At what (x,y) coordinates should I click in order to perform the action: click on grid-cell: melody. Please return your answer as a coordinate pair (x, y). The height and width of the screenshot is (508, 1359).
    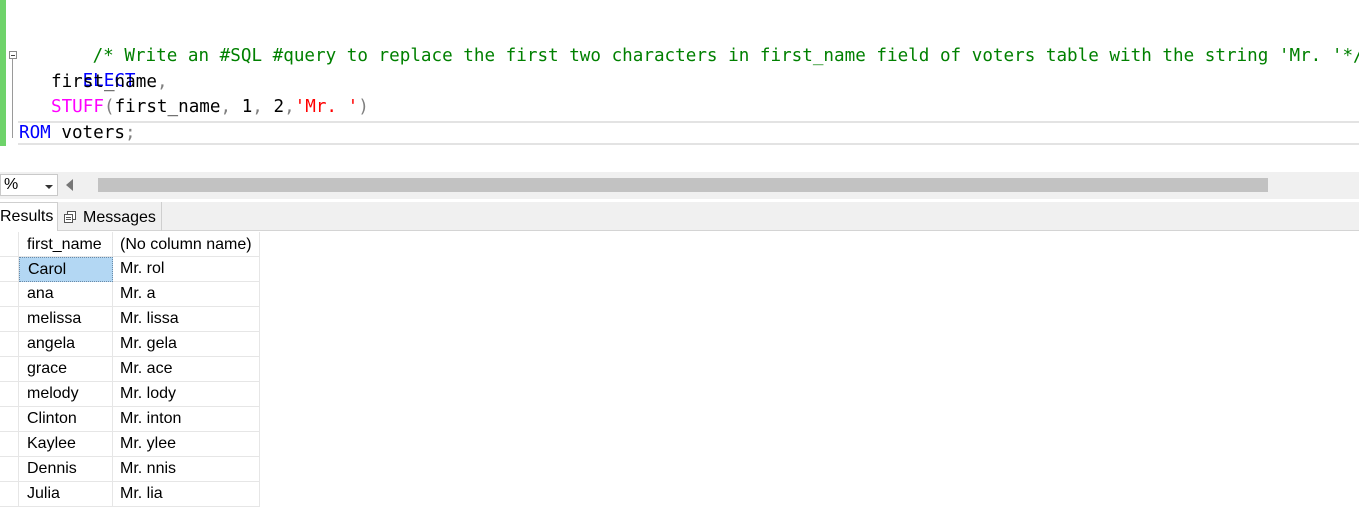
    Looking at the image, I should click on (66, 394).